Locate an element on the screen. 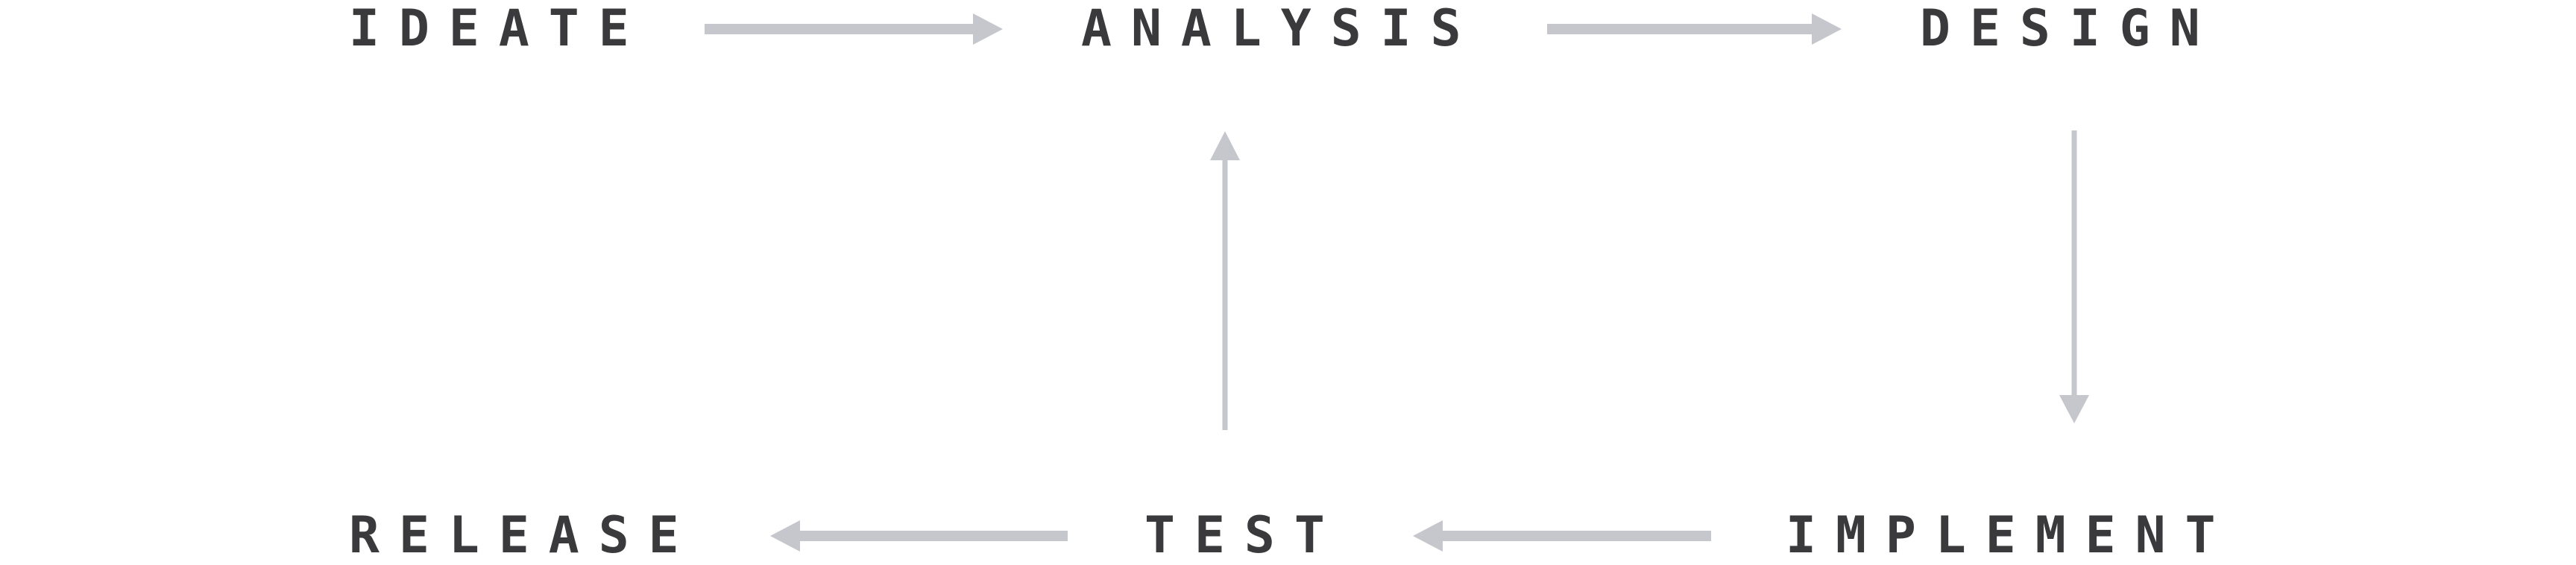 This screenshot has height=565, width=2576. arrow-implement-to-test is located at coordinates (1562, 536).